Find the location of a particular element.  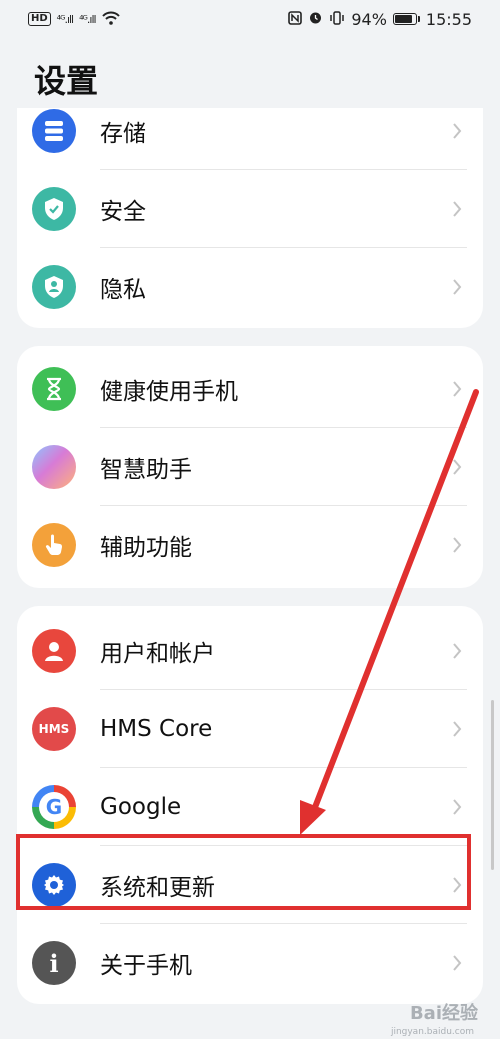

scrollbar is located at coordinates (492, 785).